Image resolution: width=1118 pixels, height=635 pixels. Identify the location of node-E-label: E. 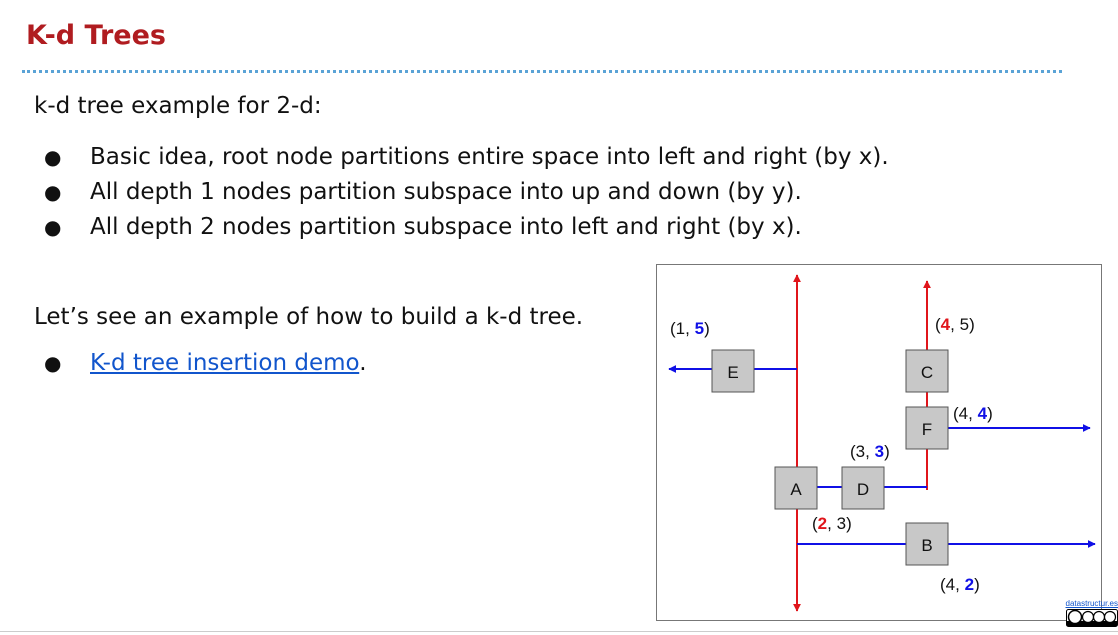
(732, 372).